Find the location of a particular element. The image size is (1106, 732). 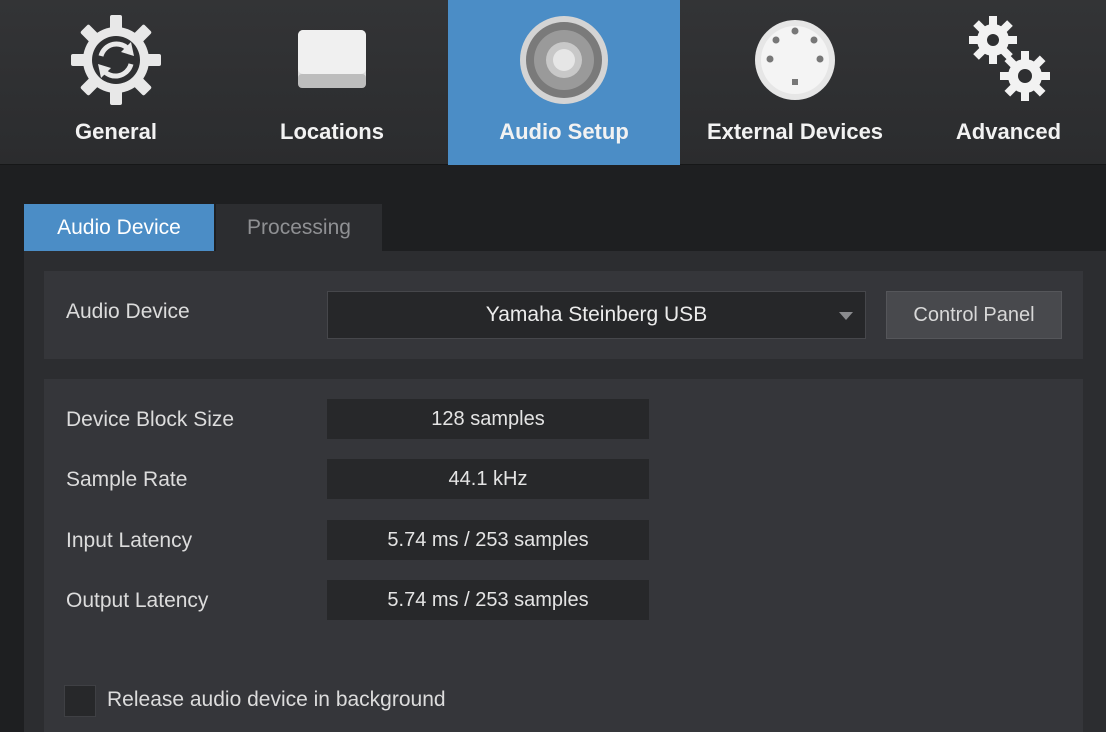

category-general: General is located at coordinates (116, 82).